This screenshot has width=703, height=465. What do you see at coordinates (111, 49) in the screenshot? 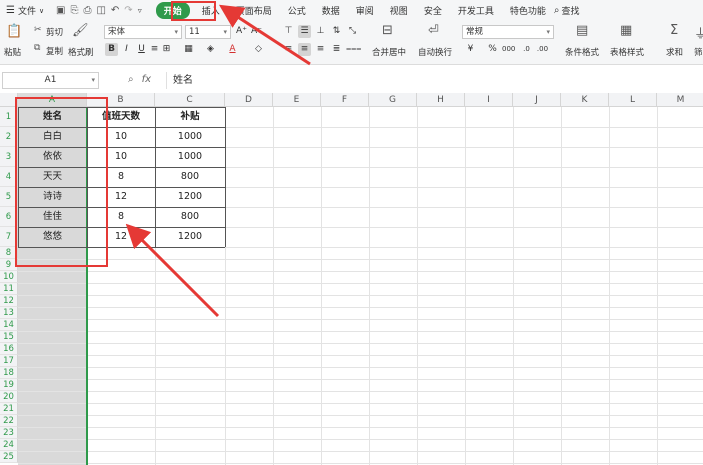
I see `bold-button: B` at bounding box center [111, 49].